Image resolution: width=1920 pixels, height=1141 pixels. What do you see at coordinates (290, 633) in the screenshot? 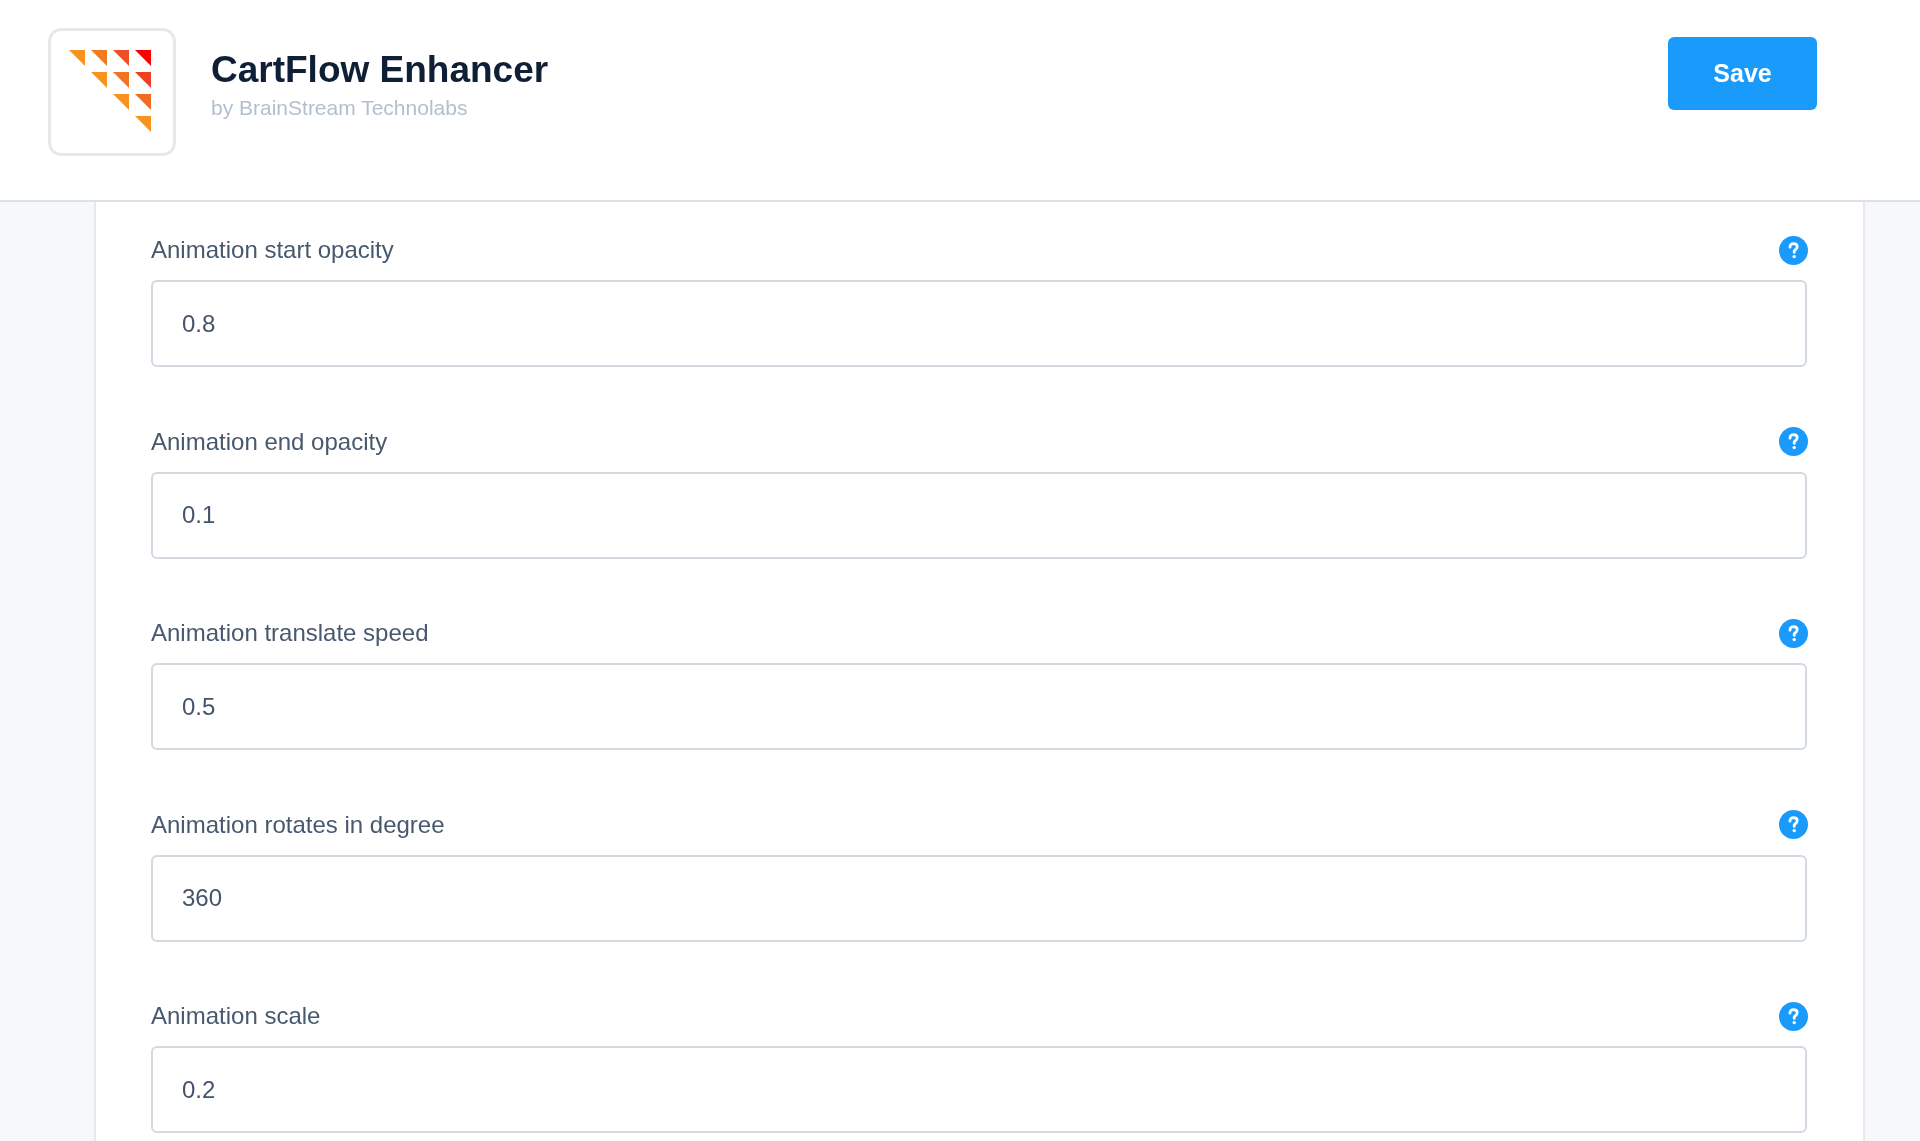
I see `field-label: Animation translate speed` at bounding box center [290, 633].